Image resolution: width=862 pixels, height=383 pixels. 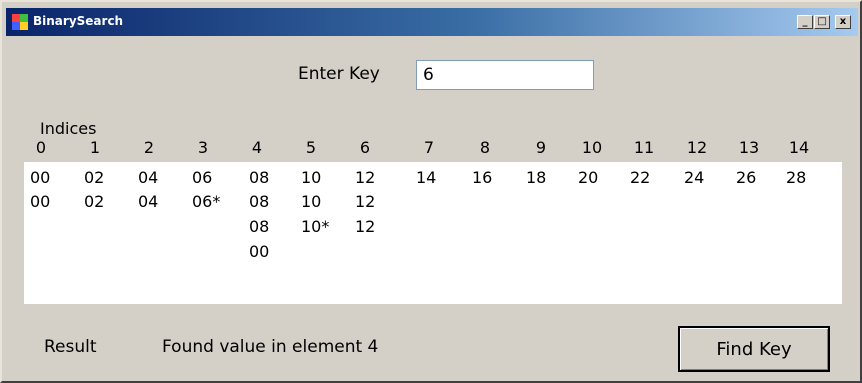 What do you see at coordinates (796, 177) in the screenshot?
I see `array-cell: 28` at bounding box center [796, 177].